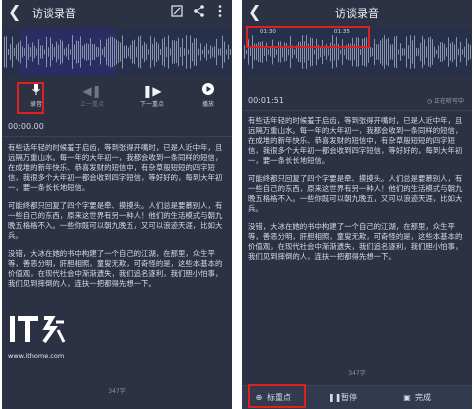  I want to click on status-text: ◷ 正在听写中, so click(445, 100).